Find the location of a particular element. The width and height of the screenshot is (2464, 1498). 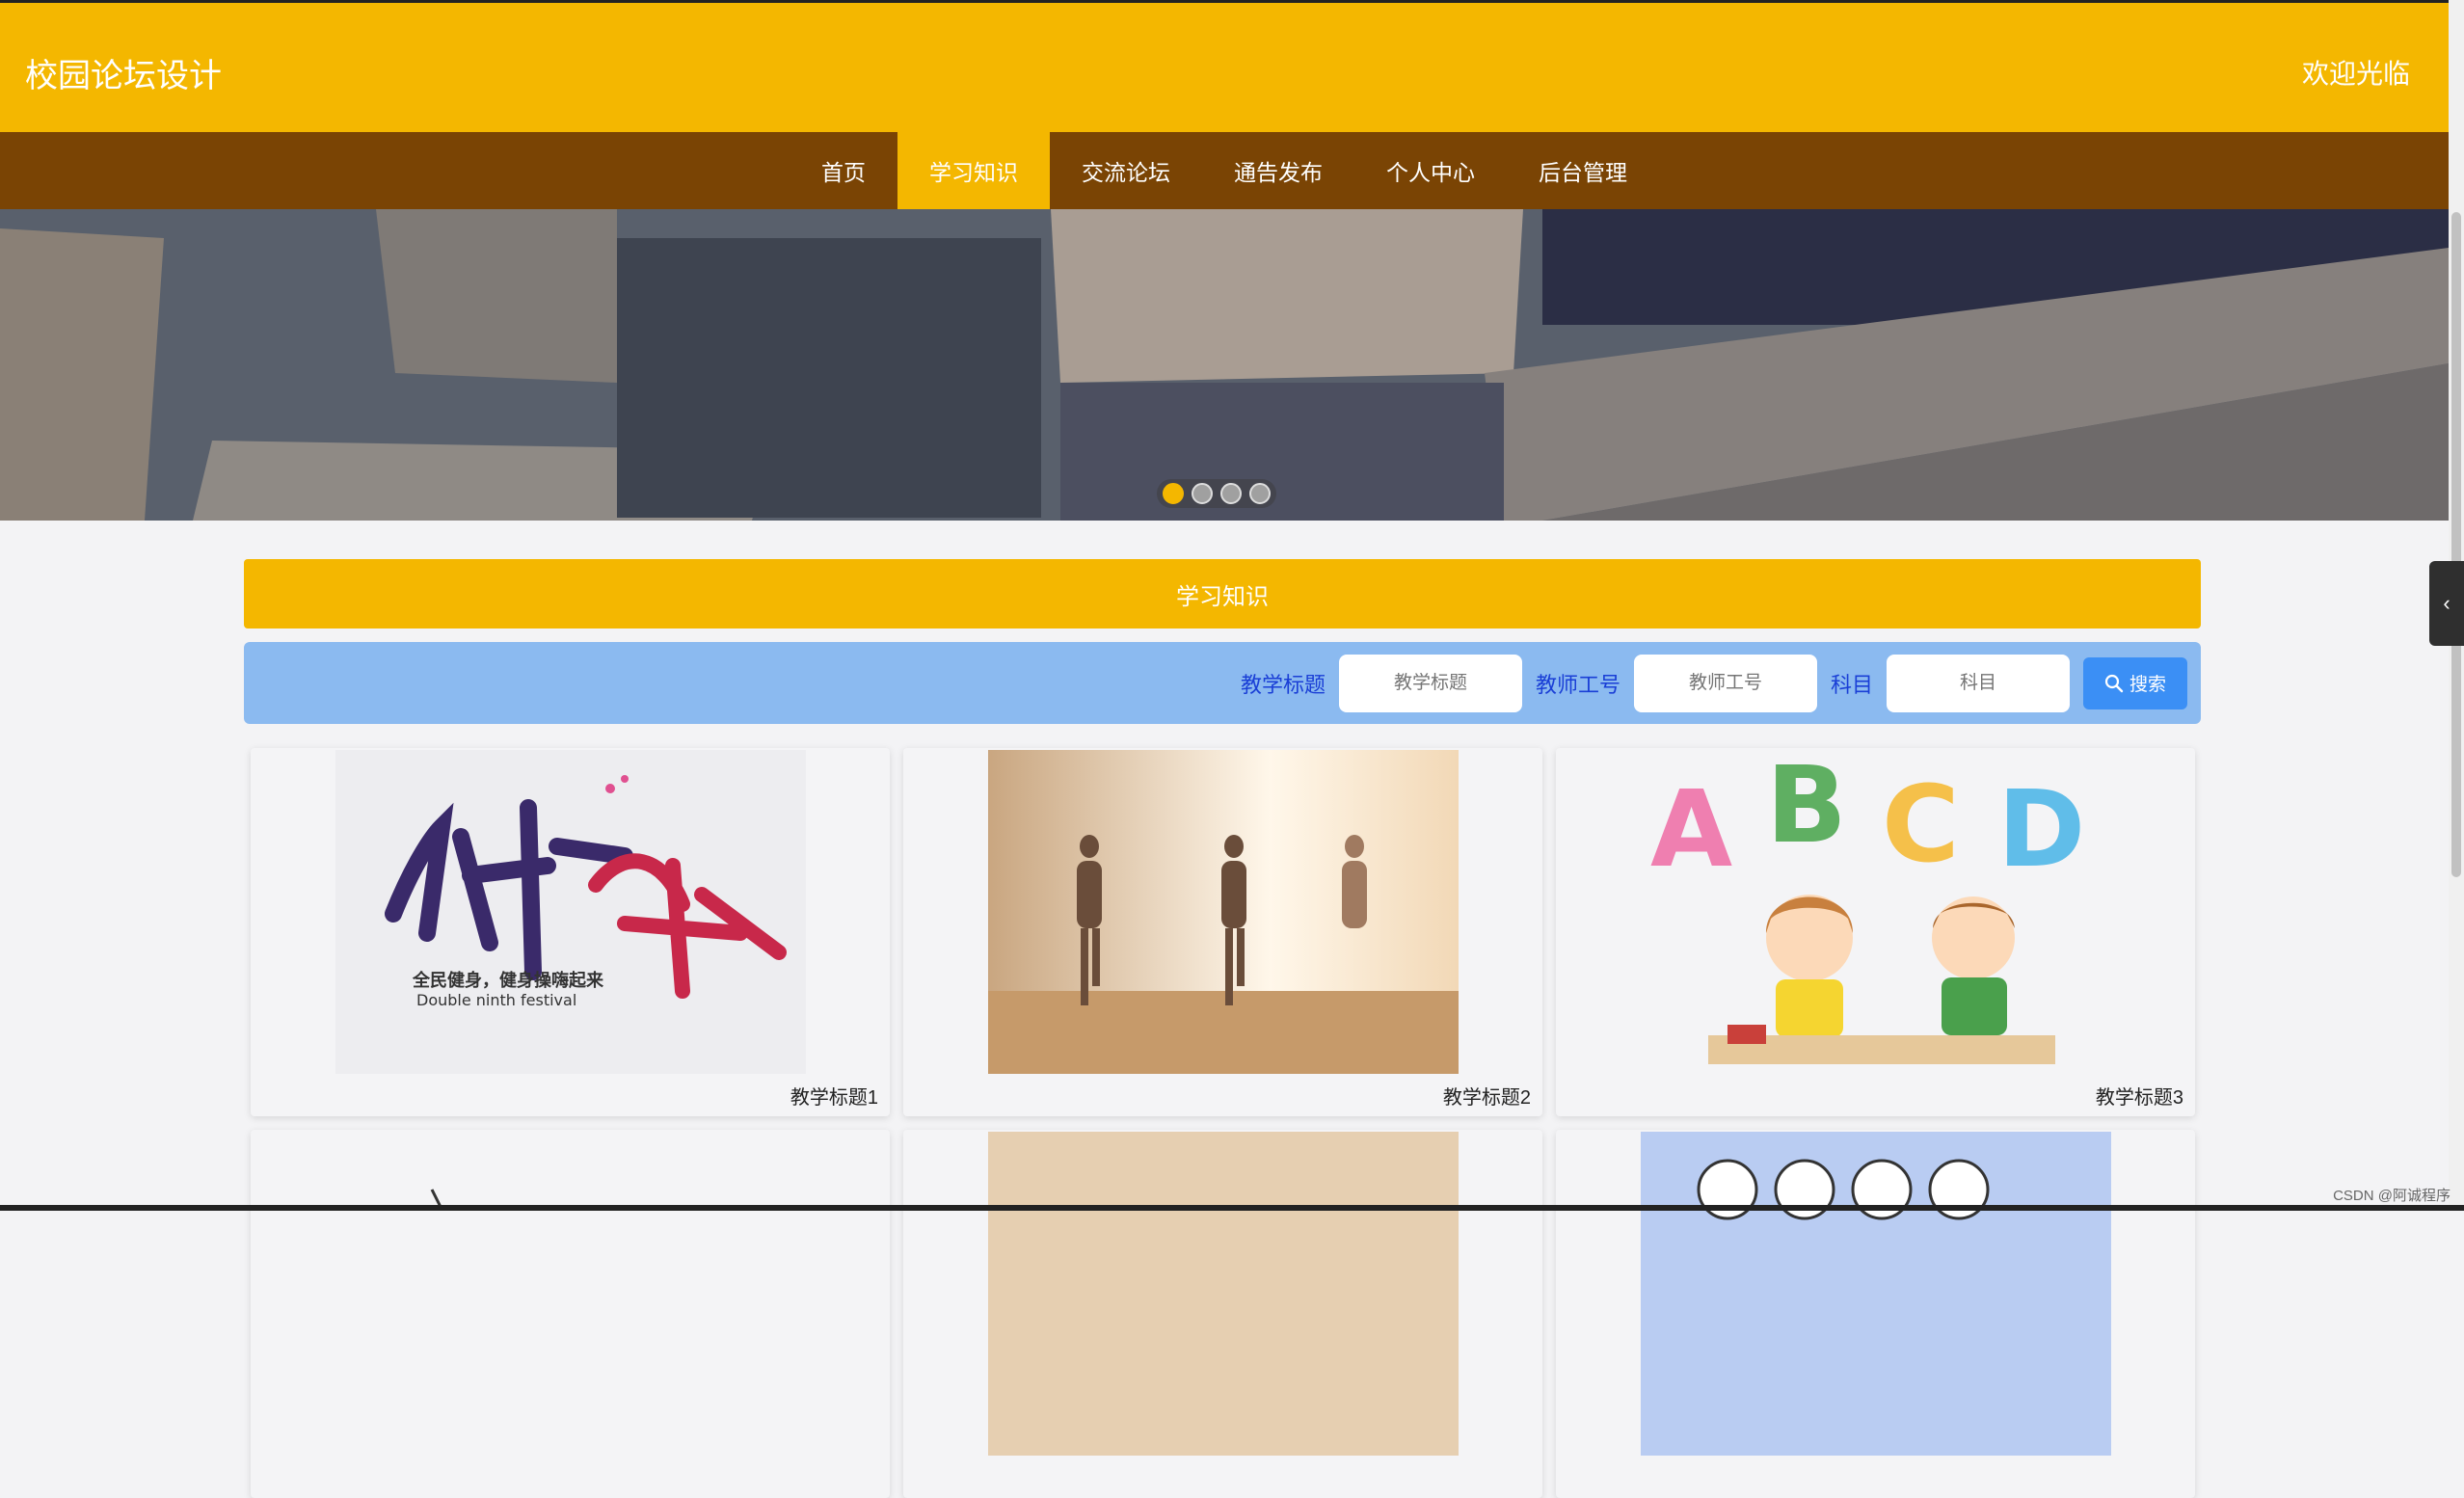

card-image-caption-en: Double ninth festival is located at coordinates (496, 1000).